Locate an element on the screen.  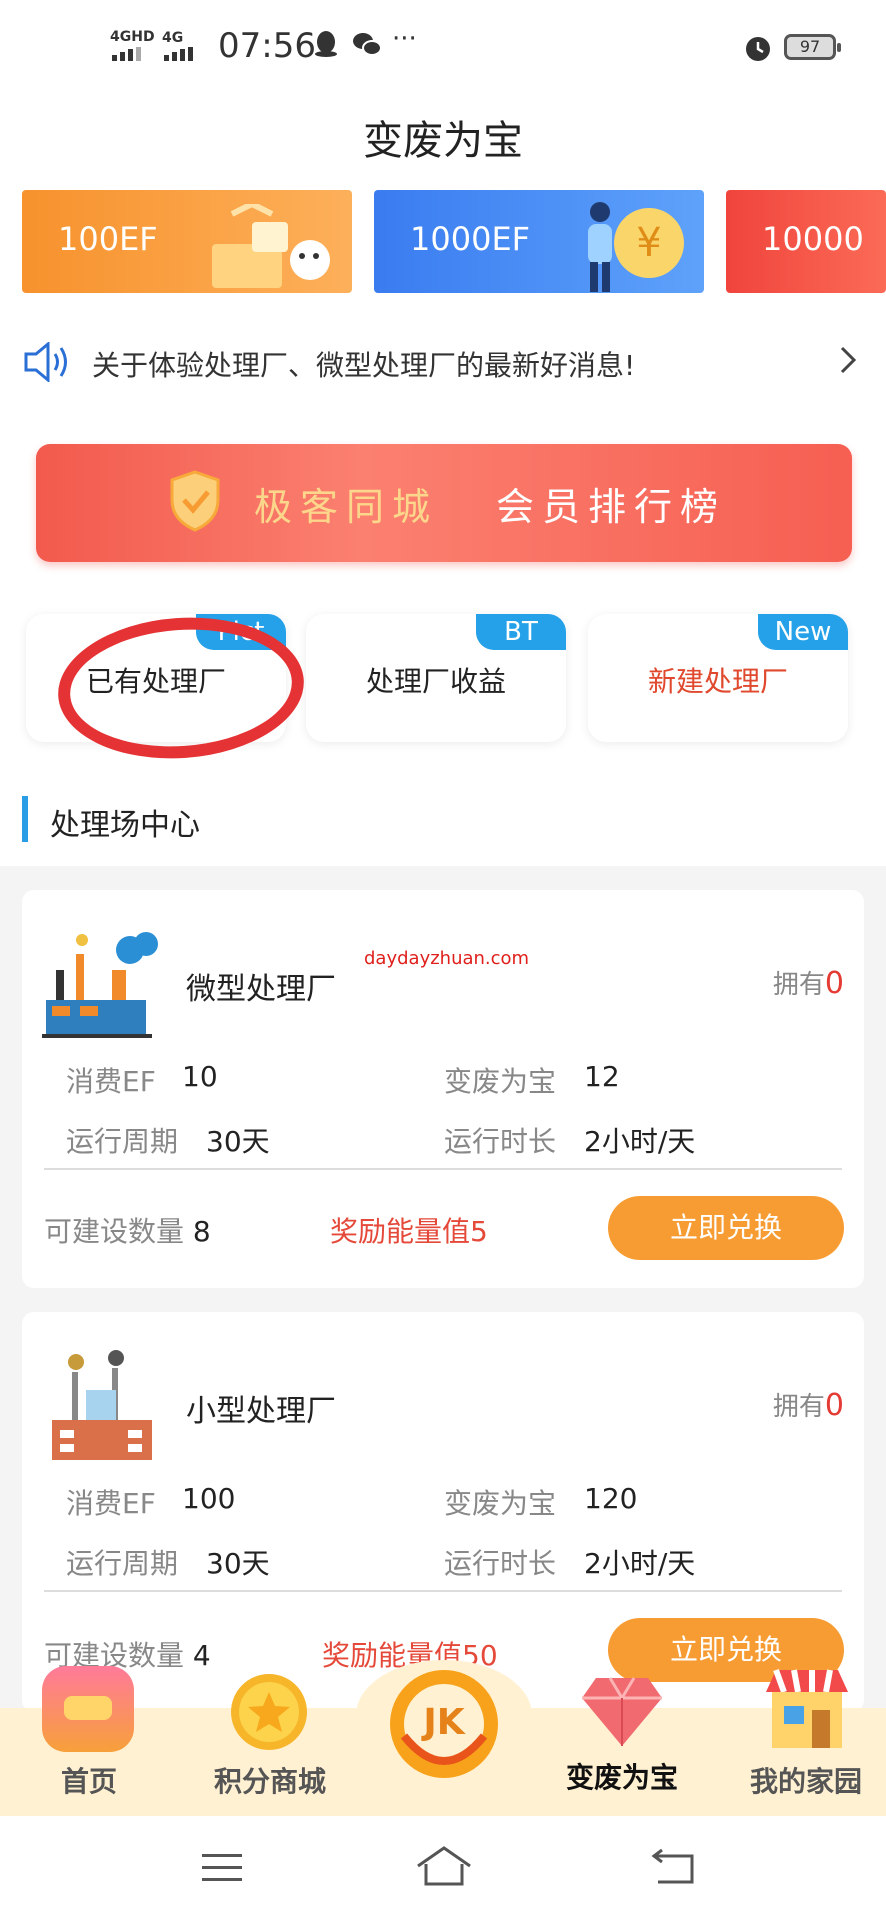
card-label: 处理厂收益 is located at coordinates (435, 681).